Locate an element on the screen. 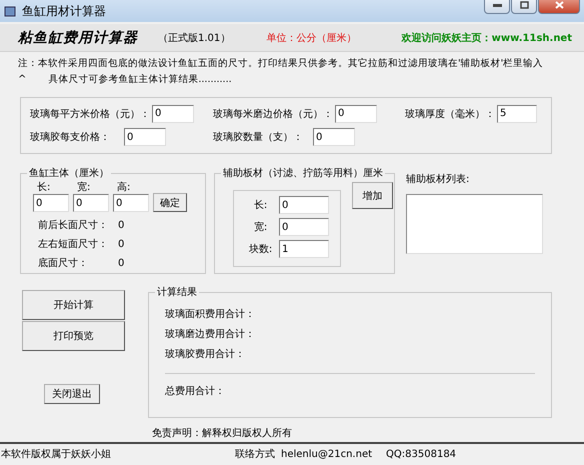 This screenshot has width=584, height=465. confirm-button: 确定 is located at coordinates (170, 202).